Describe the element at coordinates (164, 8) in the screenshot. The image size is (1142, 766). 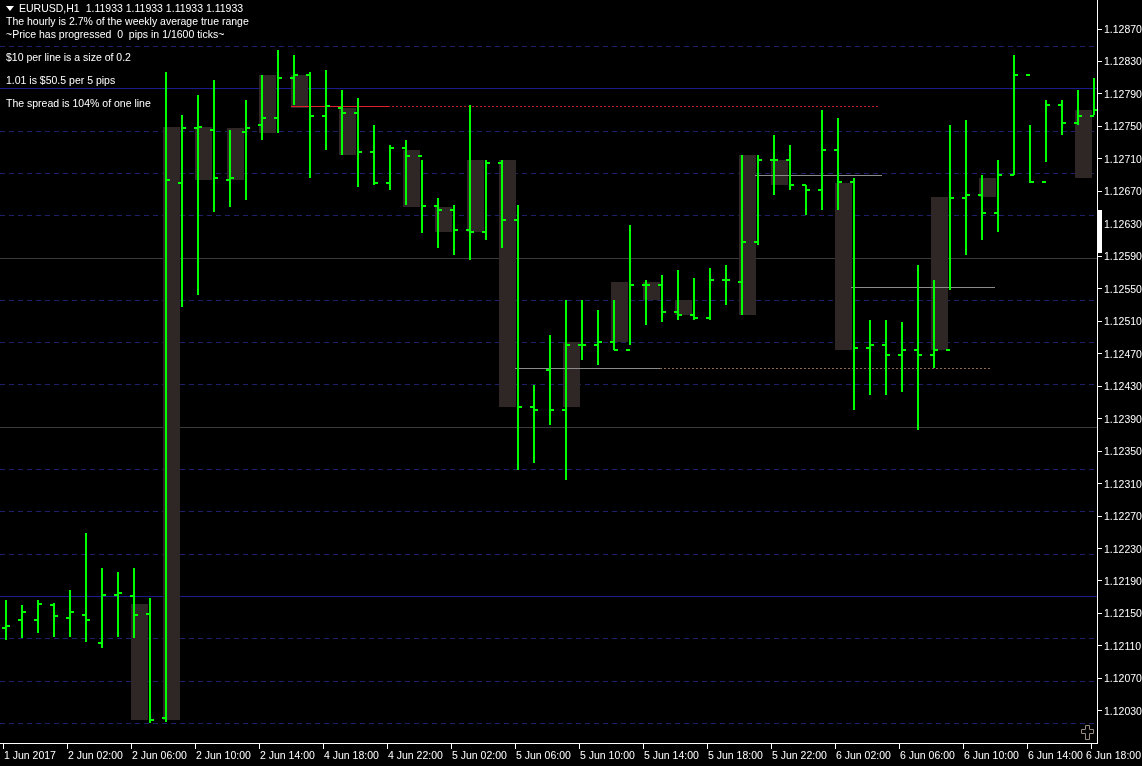
I see `ohlc-prices: 1.11933 1.11933 1.11933 1.11933` at that location.